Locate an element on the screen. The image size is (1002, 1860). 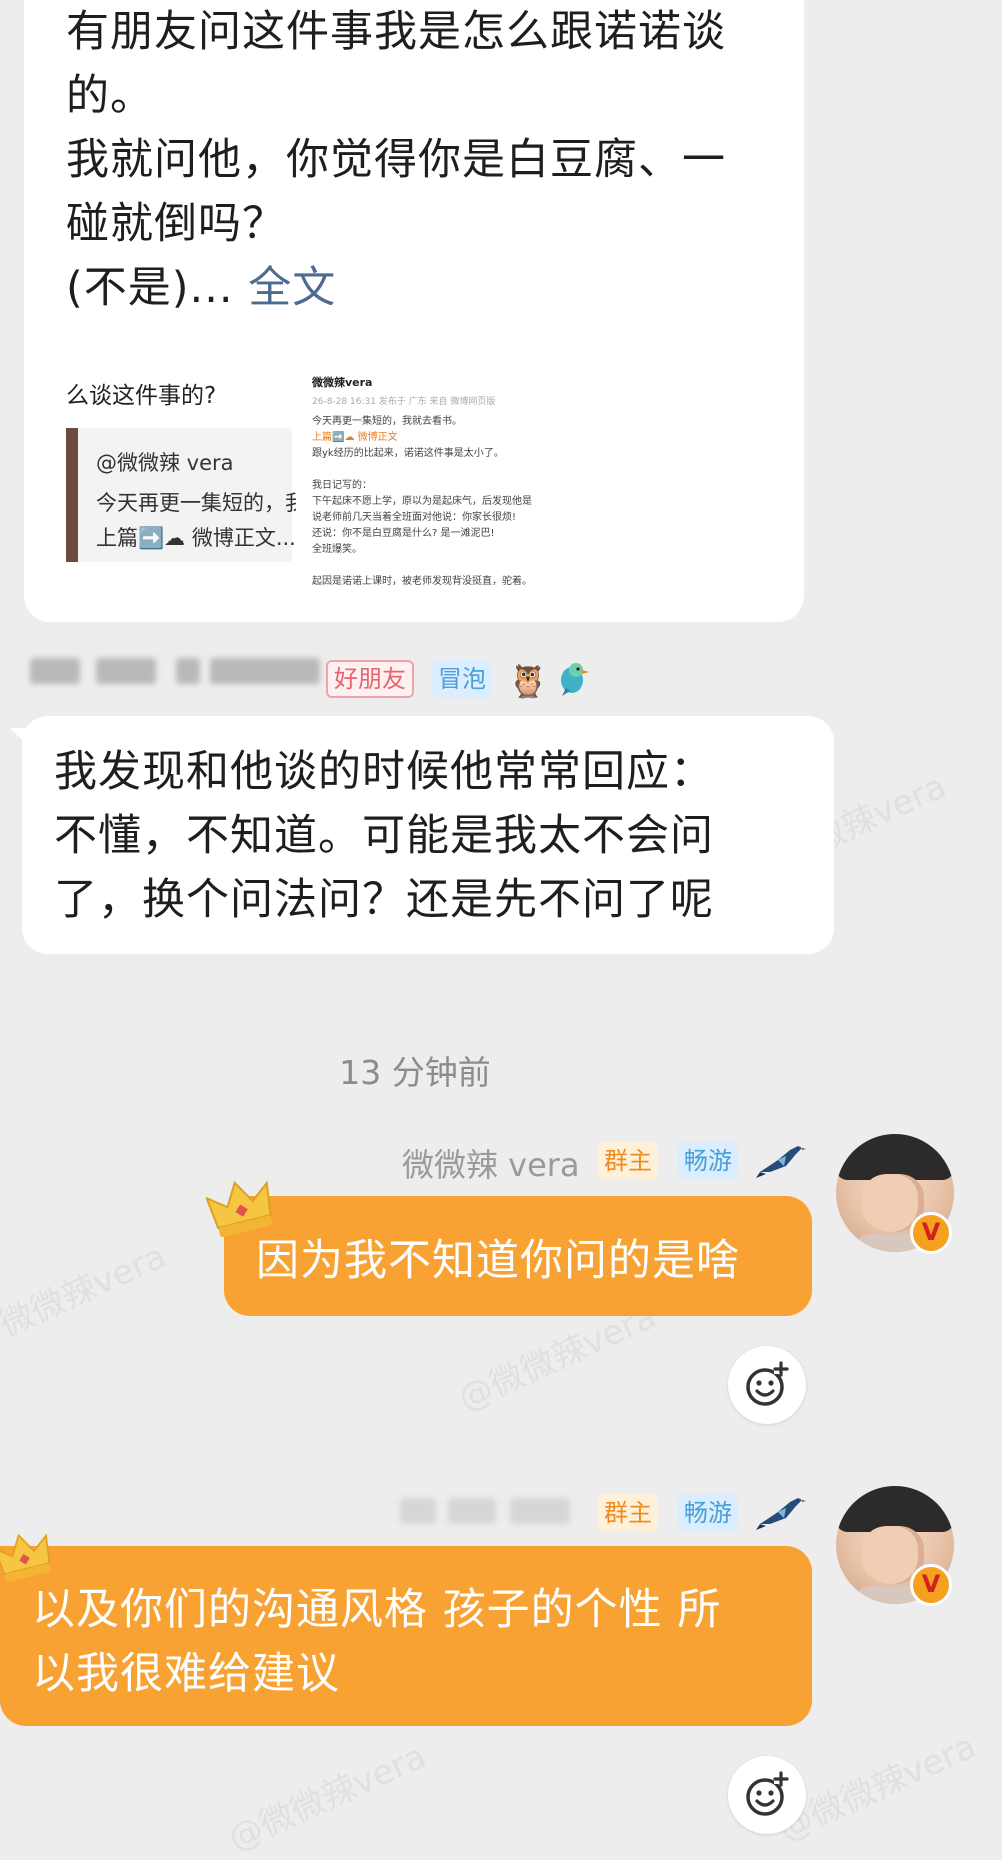
bubble-tag: 冒泡 is located at coordinates (462, 679).